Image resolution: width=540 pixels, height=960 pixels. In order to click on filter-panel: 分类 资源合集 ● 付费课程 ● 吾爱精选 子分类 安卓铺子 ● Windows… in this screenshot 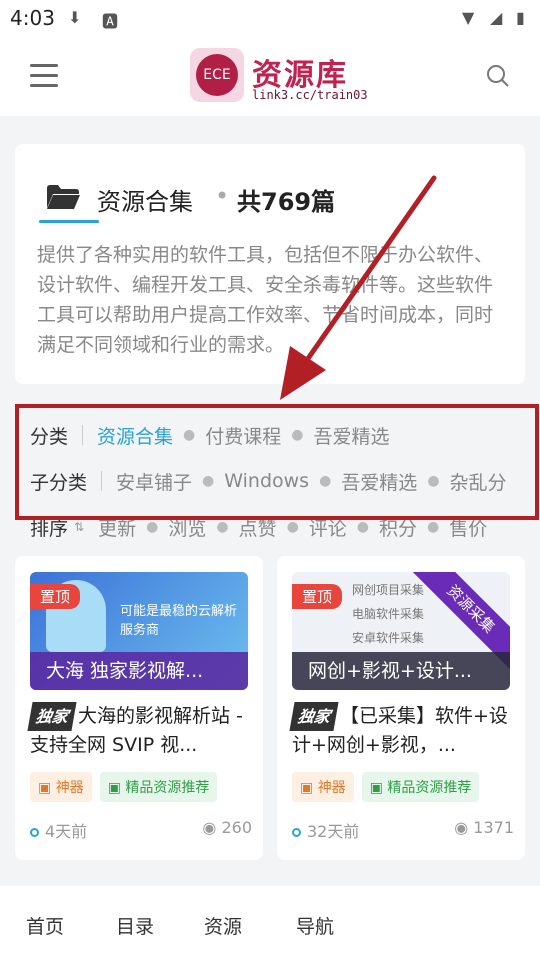, I will do `click(270, 462)`.